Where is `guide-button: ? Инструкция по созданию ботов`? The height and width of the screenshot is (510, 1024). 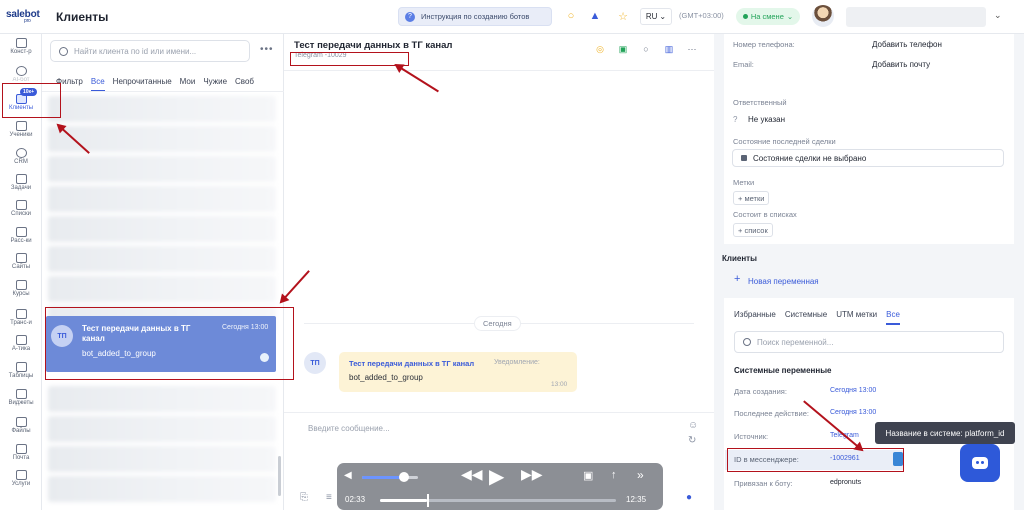 guide-button: ? Инструкция по созданию ботов is located at coordinates (475, 16).